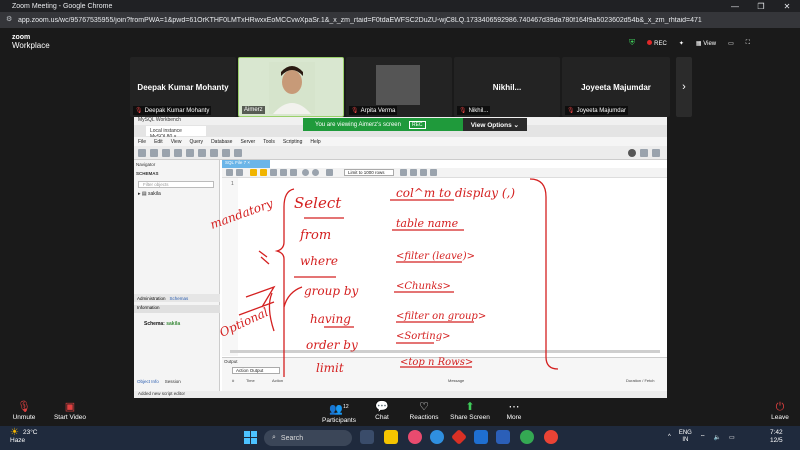  Describe the element at coordinates (776, 437) in the screenshot. I see `taskbar-clock: 7:42 12/5` at that location.